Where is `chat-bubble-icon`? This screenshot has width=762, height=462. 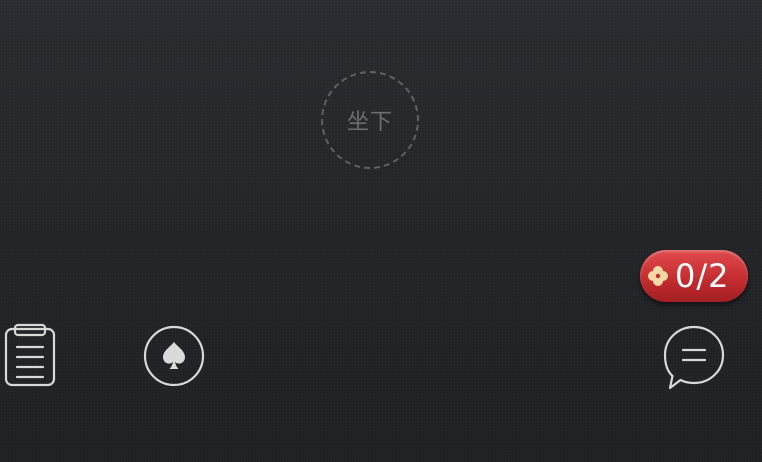
chat-bubble-icon is located at coordinates (694, 357).